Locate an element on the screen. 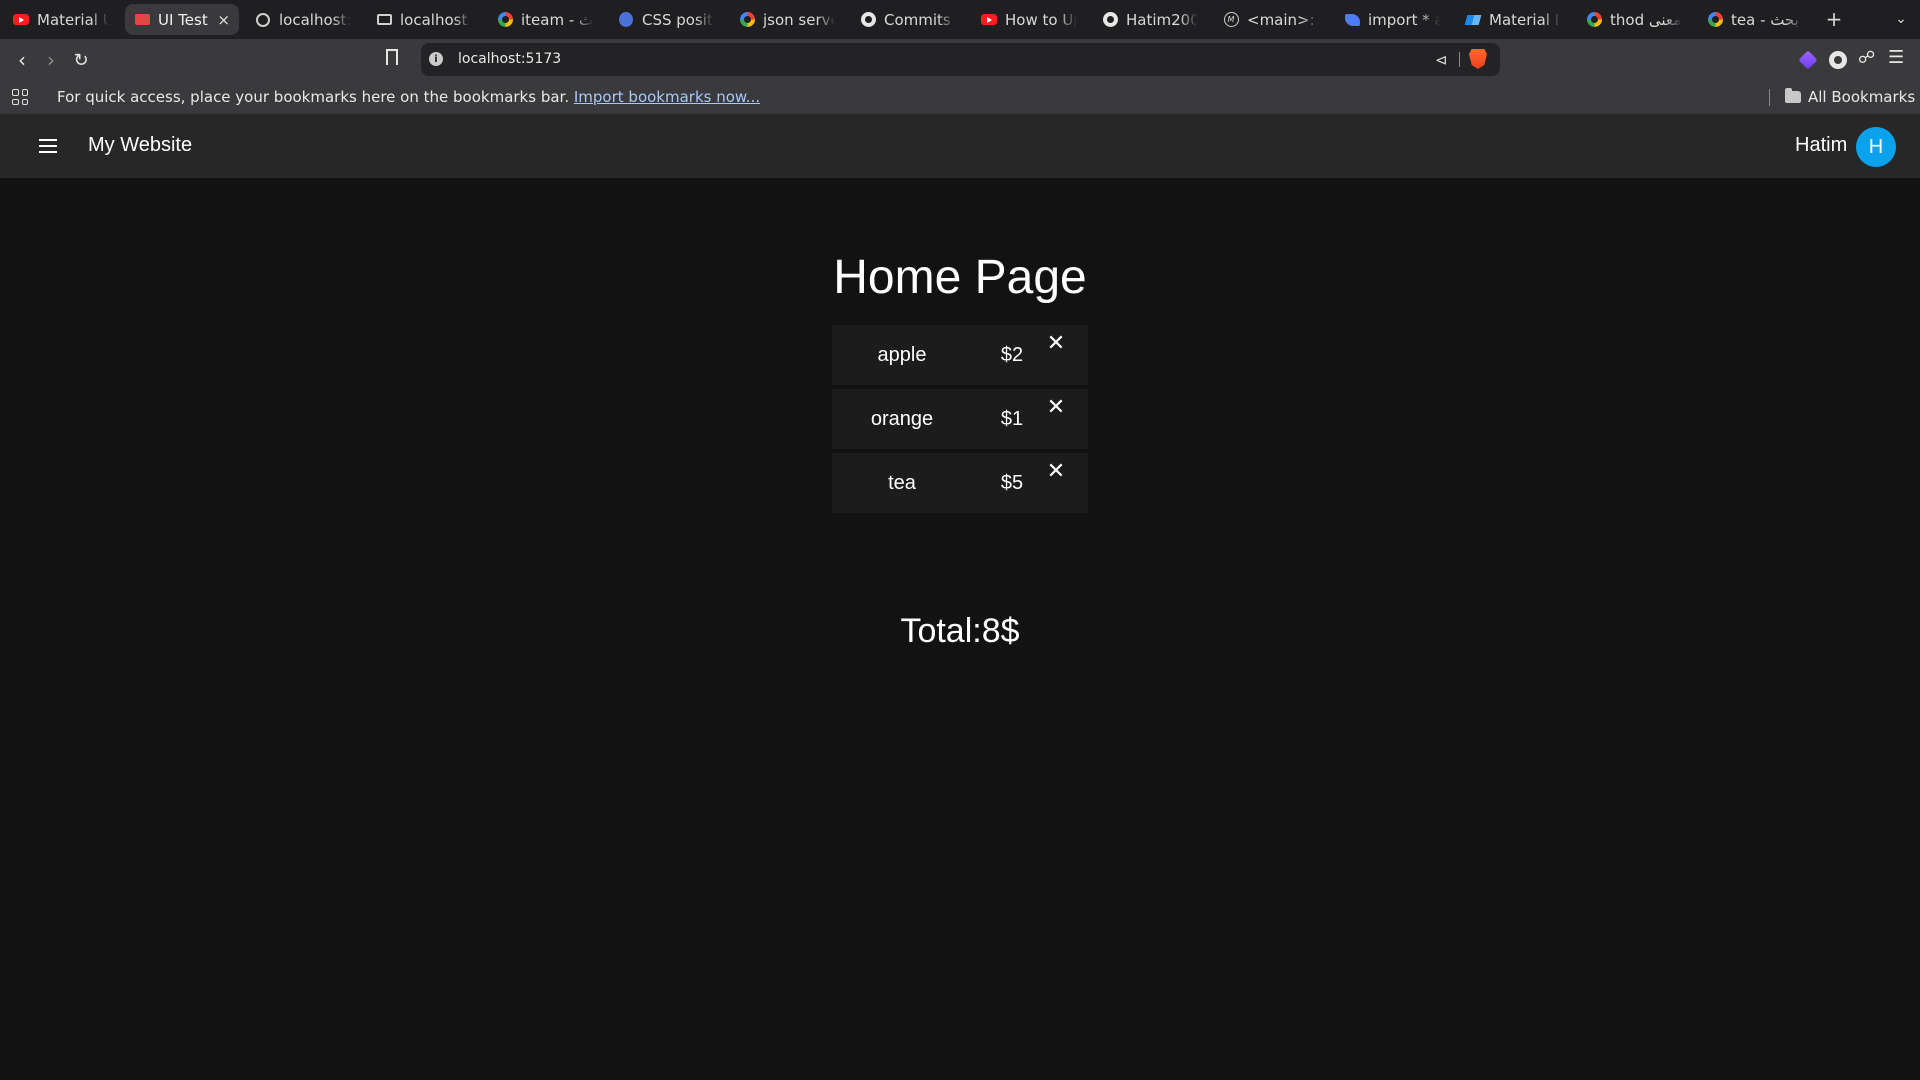 This screenshot has width=1920, height=1080. all-bookmarks-button: All Bookmarks is located at coordinates (1850, 97).